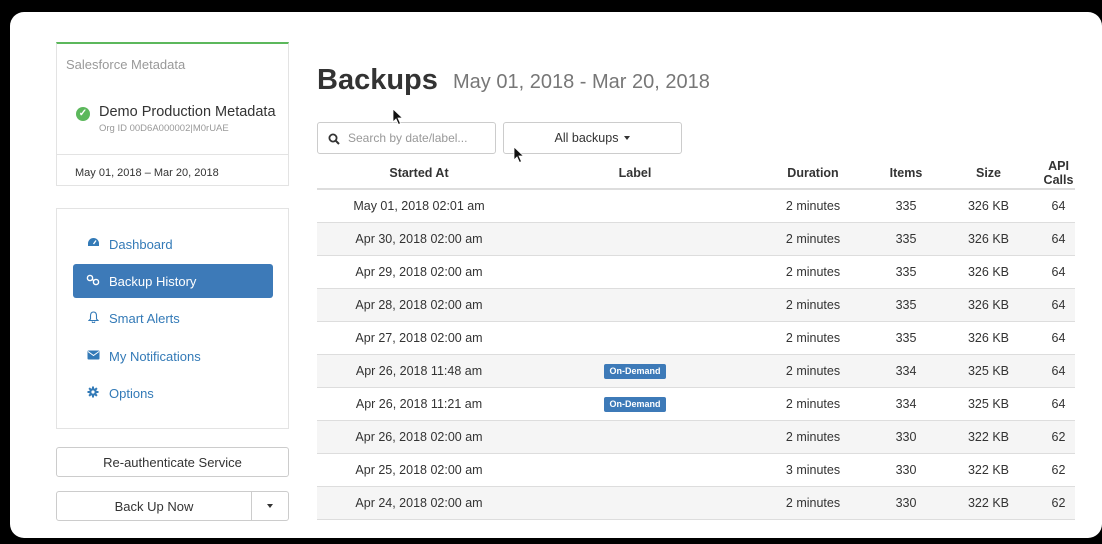 The image size is (1102, 544). I want to click on sidebar-item-label: Dashboard, so click(141, 244).